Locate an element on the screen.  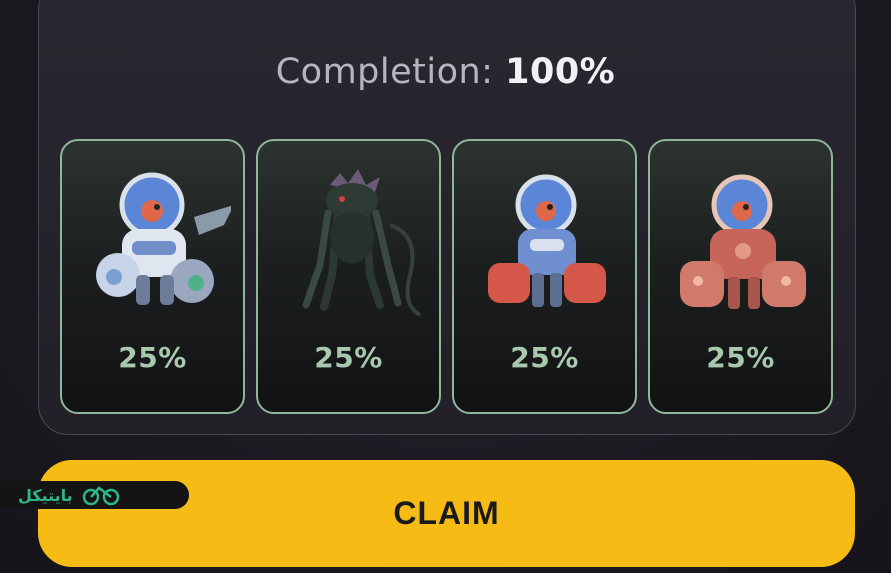
completion-heading: Completion: 100% is located at coordinates (445, 72).